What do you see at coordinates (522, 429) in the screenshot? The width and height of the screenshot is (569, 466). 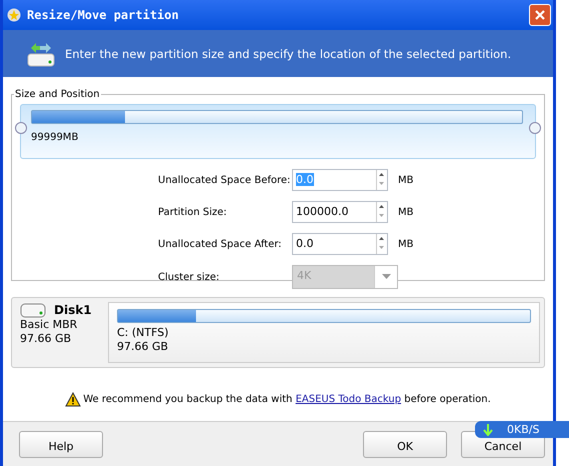 I see `speed-toast: 0KB/S` at bounding box center [522, 429].